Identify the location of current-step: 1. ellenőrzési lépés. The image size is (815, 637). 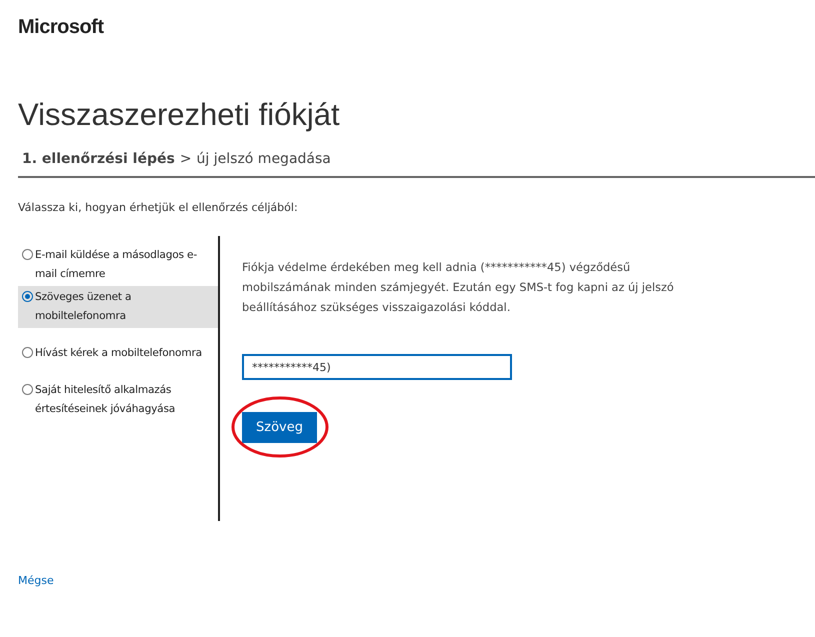
(98, 159).